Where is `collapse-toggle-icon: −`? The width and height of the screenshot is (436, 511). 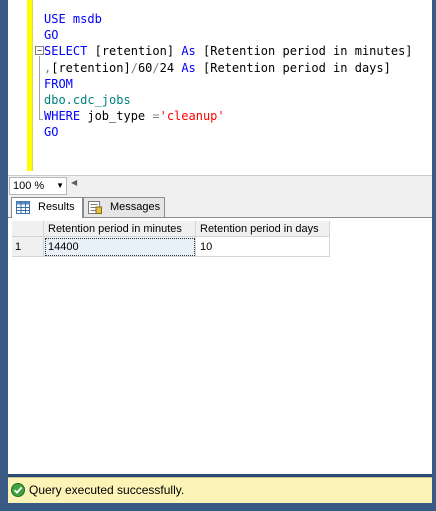 collapse-toggle-icon: − is located at coordinates (39, 50).